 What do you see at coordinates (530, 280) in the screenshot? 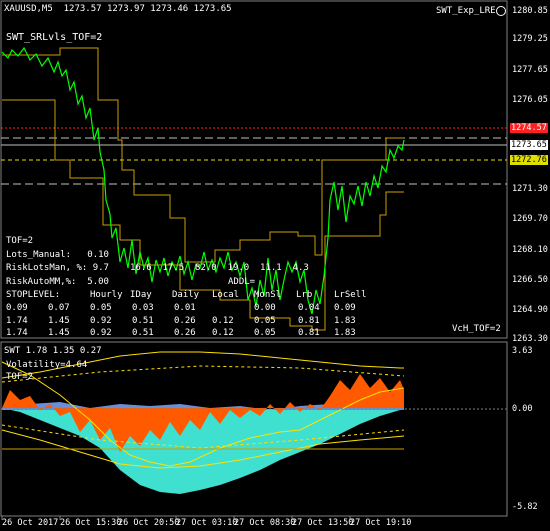
I see `price-label: 1266.50` at bounding box center [530, 280].